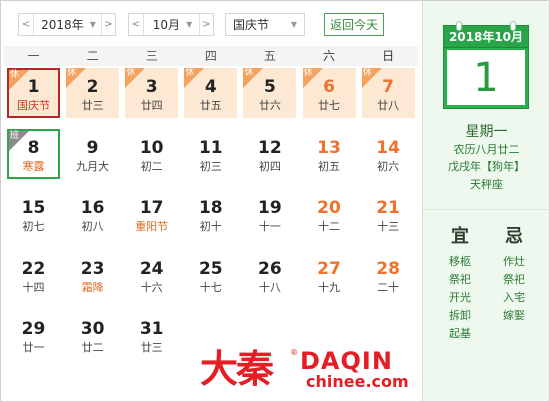 This screenshot has width=550, height=402. Describe the element at coordinates (388, 208) in the screenshot. I see `day-number: 21` at that location.